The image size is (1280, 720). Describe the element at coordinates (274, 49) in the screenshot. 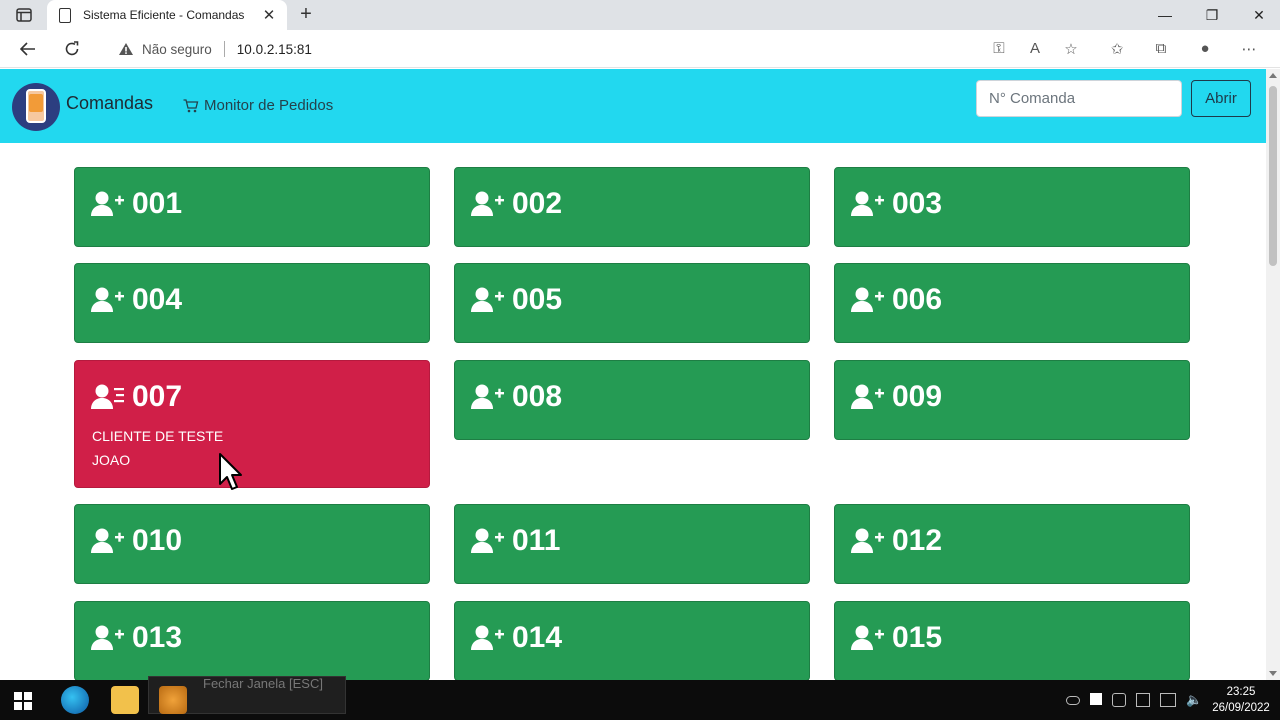

I see `url-text: 10.0.2.15:81` at that location.